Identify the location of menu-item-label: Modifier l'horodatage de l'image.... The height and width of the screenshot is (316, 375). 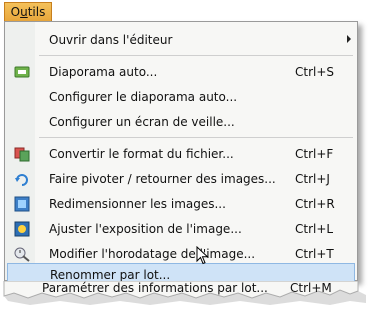
(152, 254).